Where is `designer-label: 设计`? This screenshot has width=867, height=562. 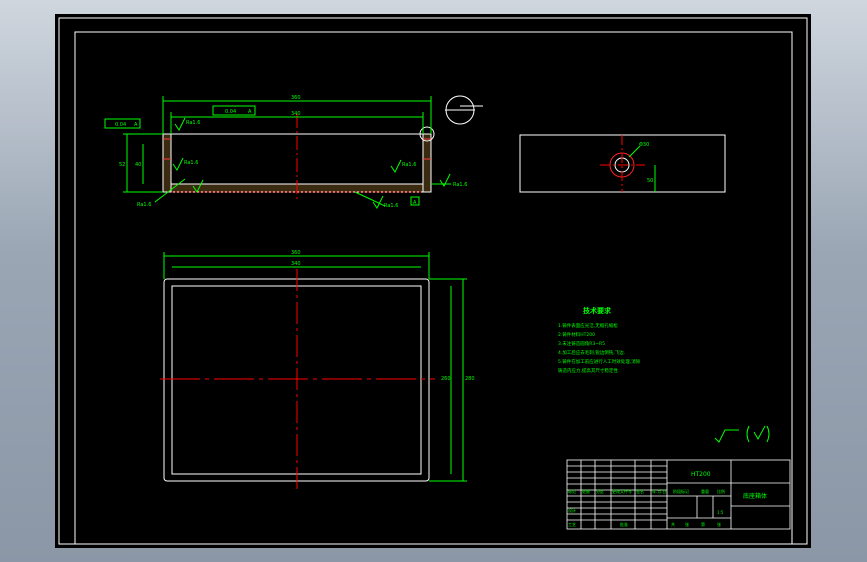
designer-label: 设计 is located at coordinates (572, 510).